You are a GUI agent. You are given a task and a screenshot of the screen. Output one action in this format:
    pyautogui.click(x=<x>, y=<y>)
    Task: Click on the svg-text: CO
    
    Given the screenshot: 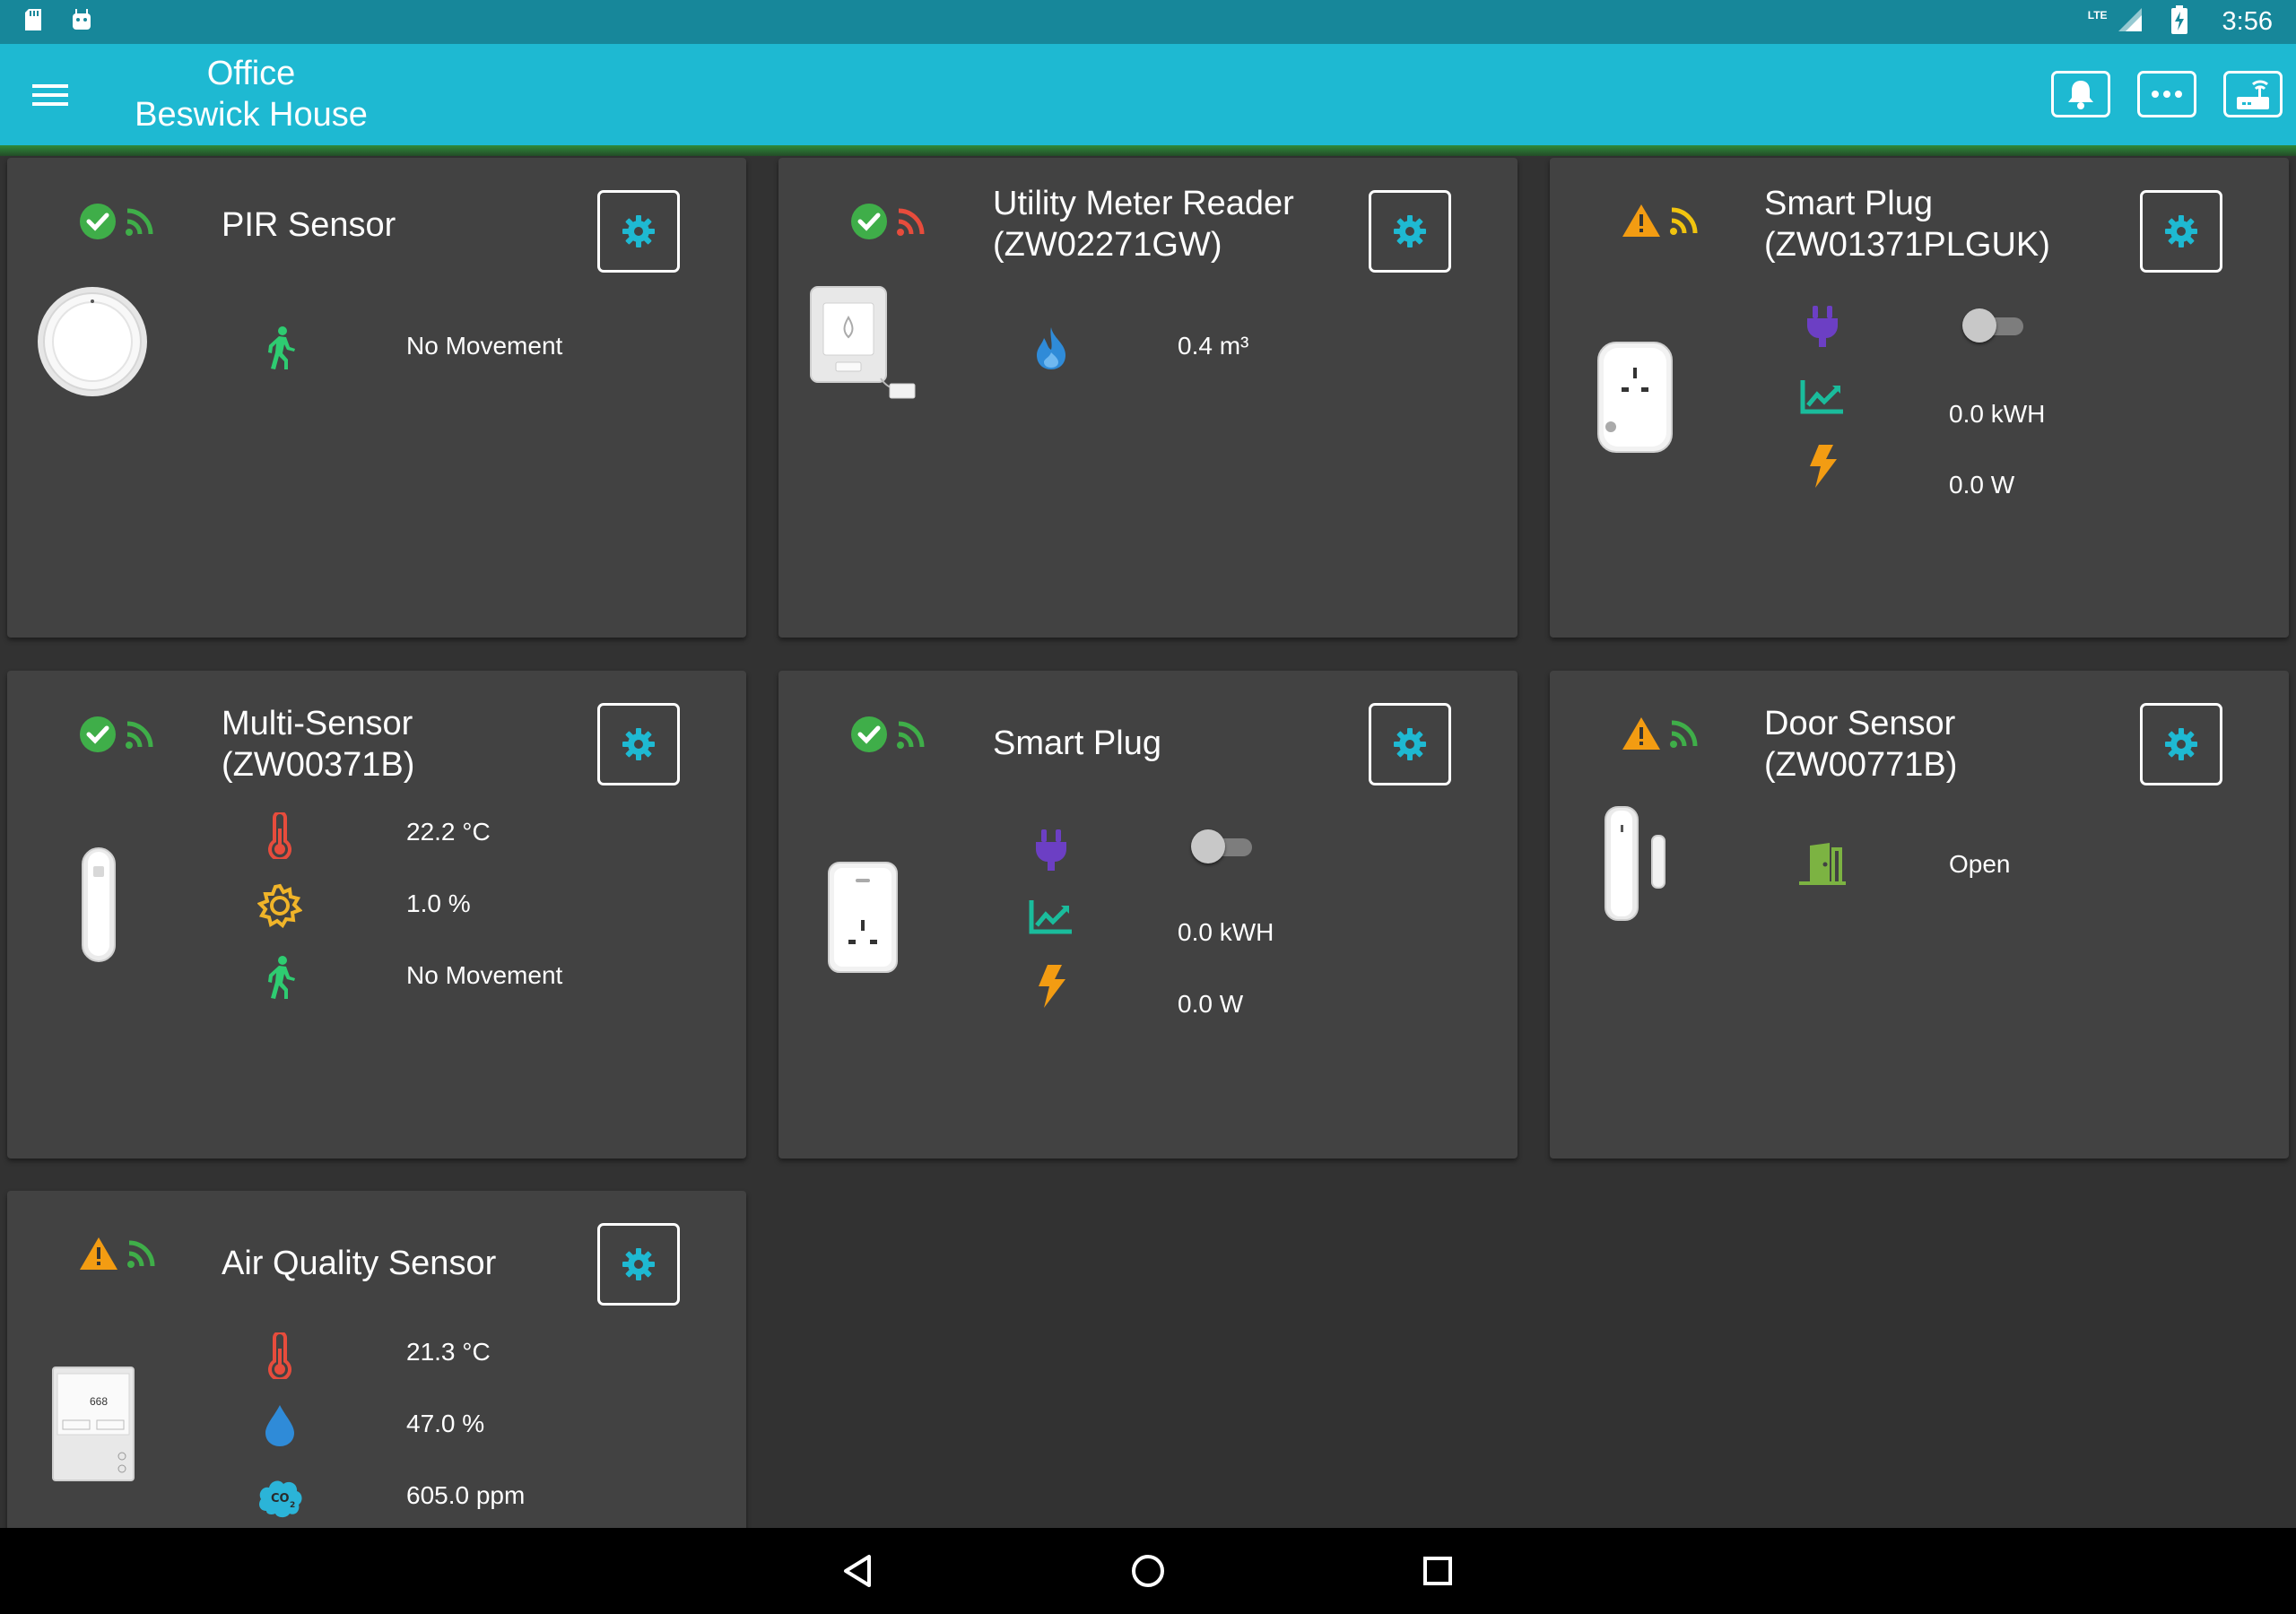 What is the action you would take?
    pyautogui.click(x=280, y=1499)
    